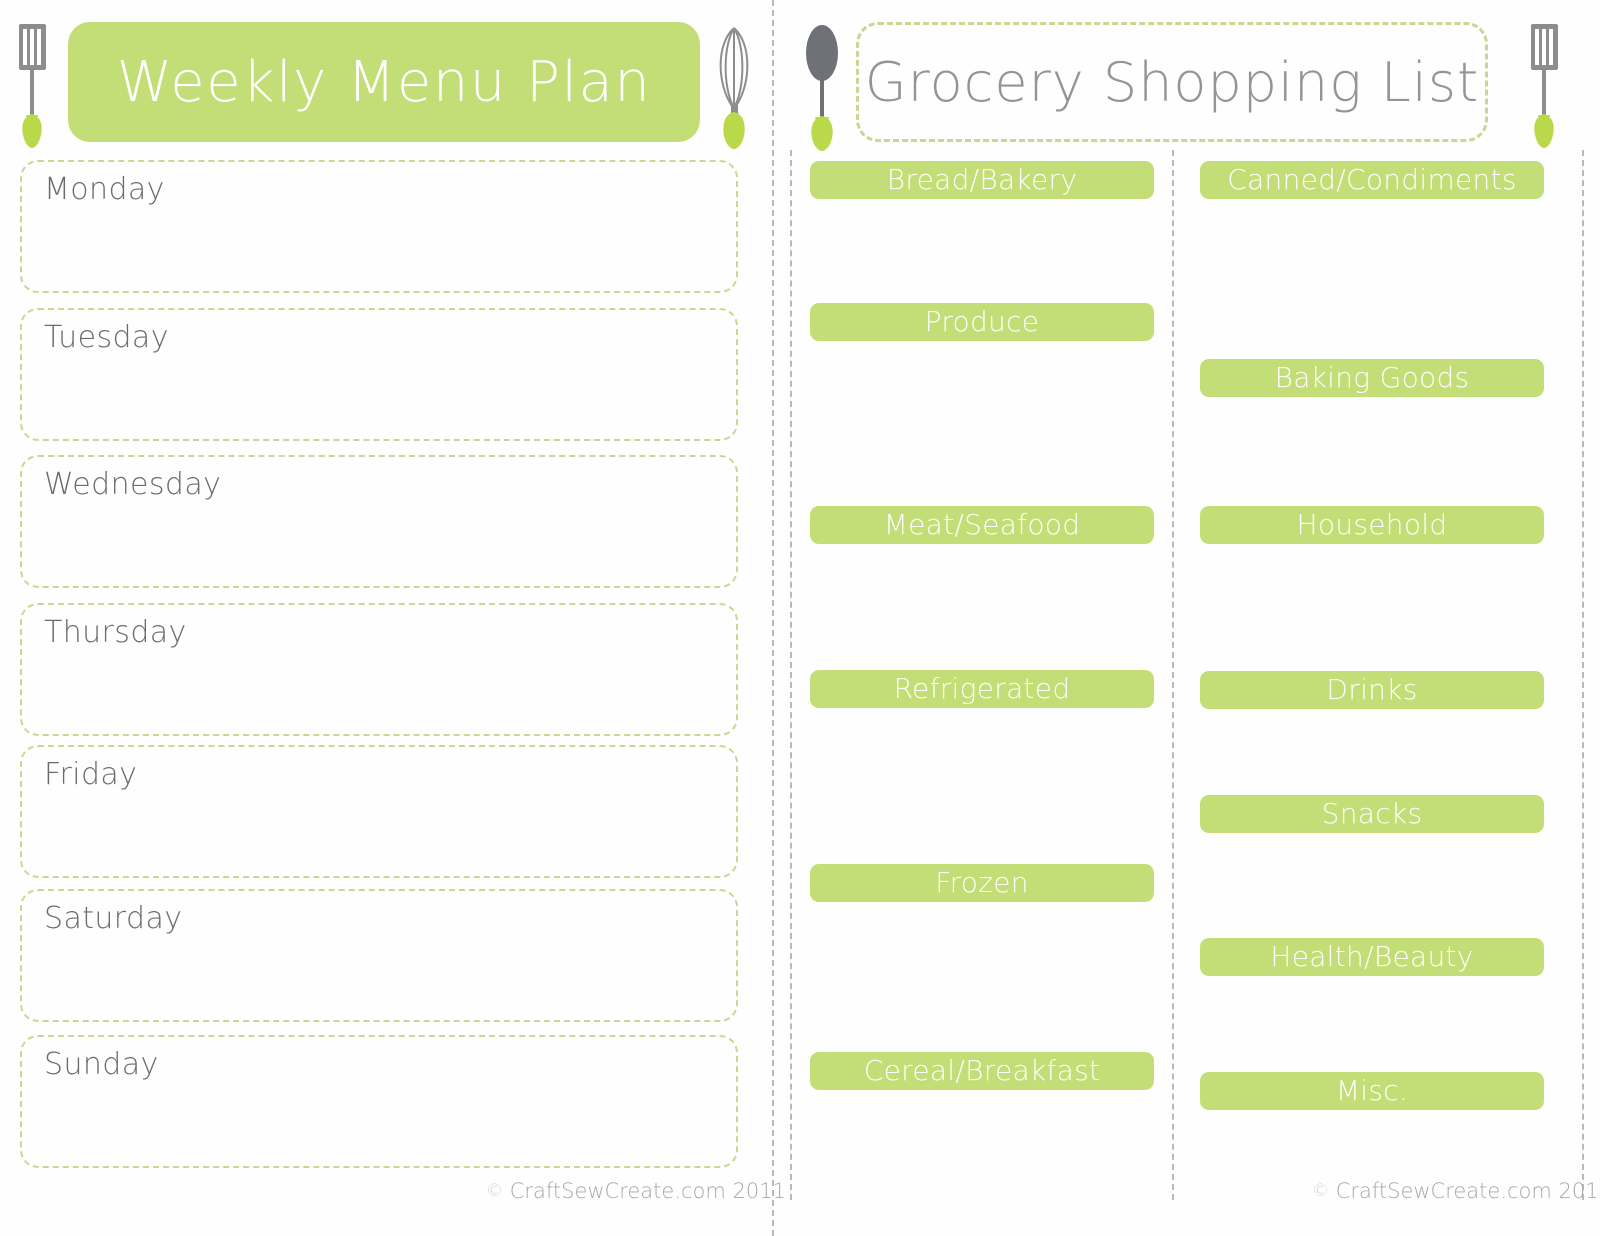 The height and width of the screenshot is (1236, 1600). I want to click on category-bar-refrigerated: Refrigerated, so click(982, 689).